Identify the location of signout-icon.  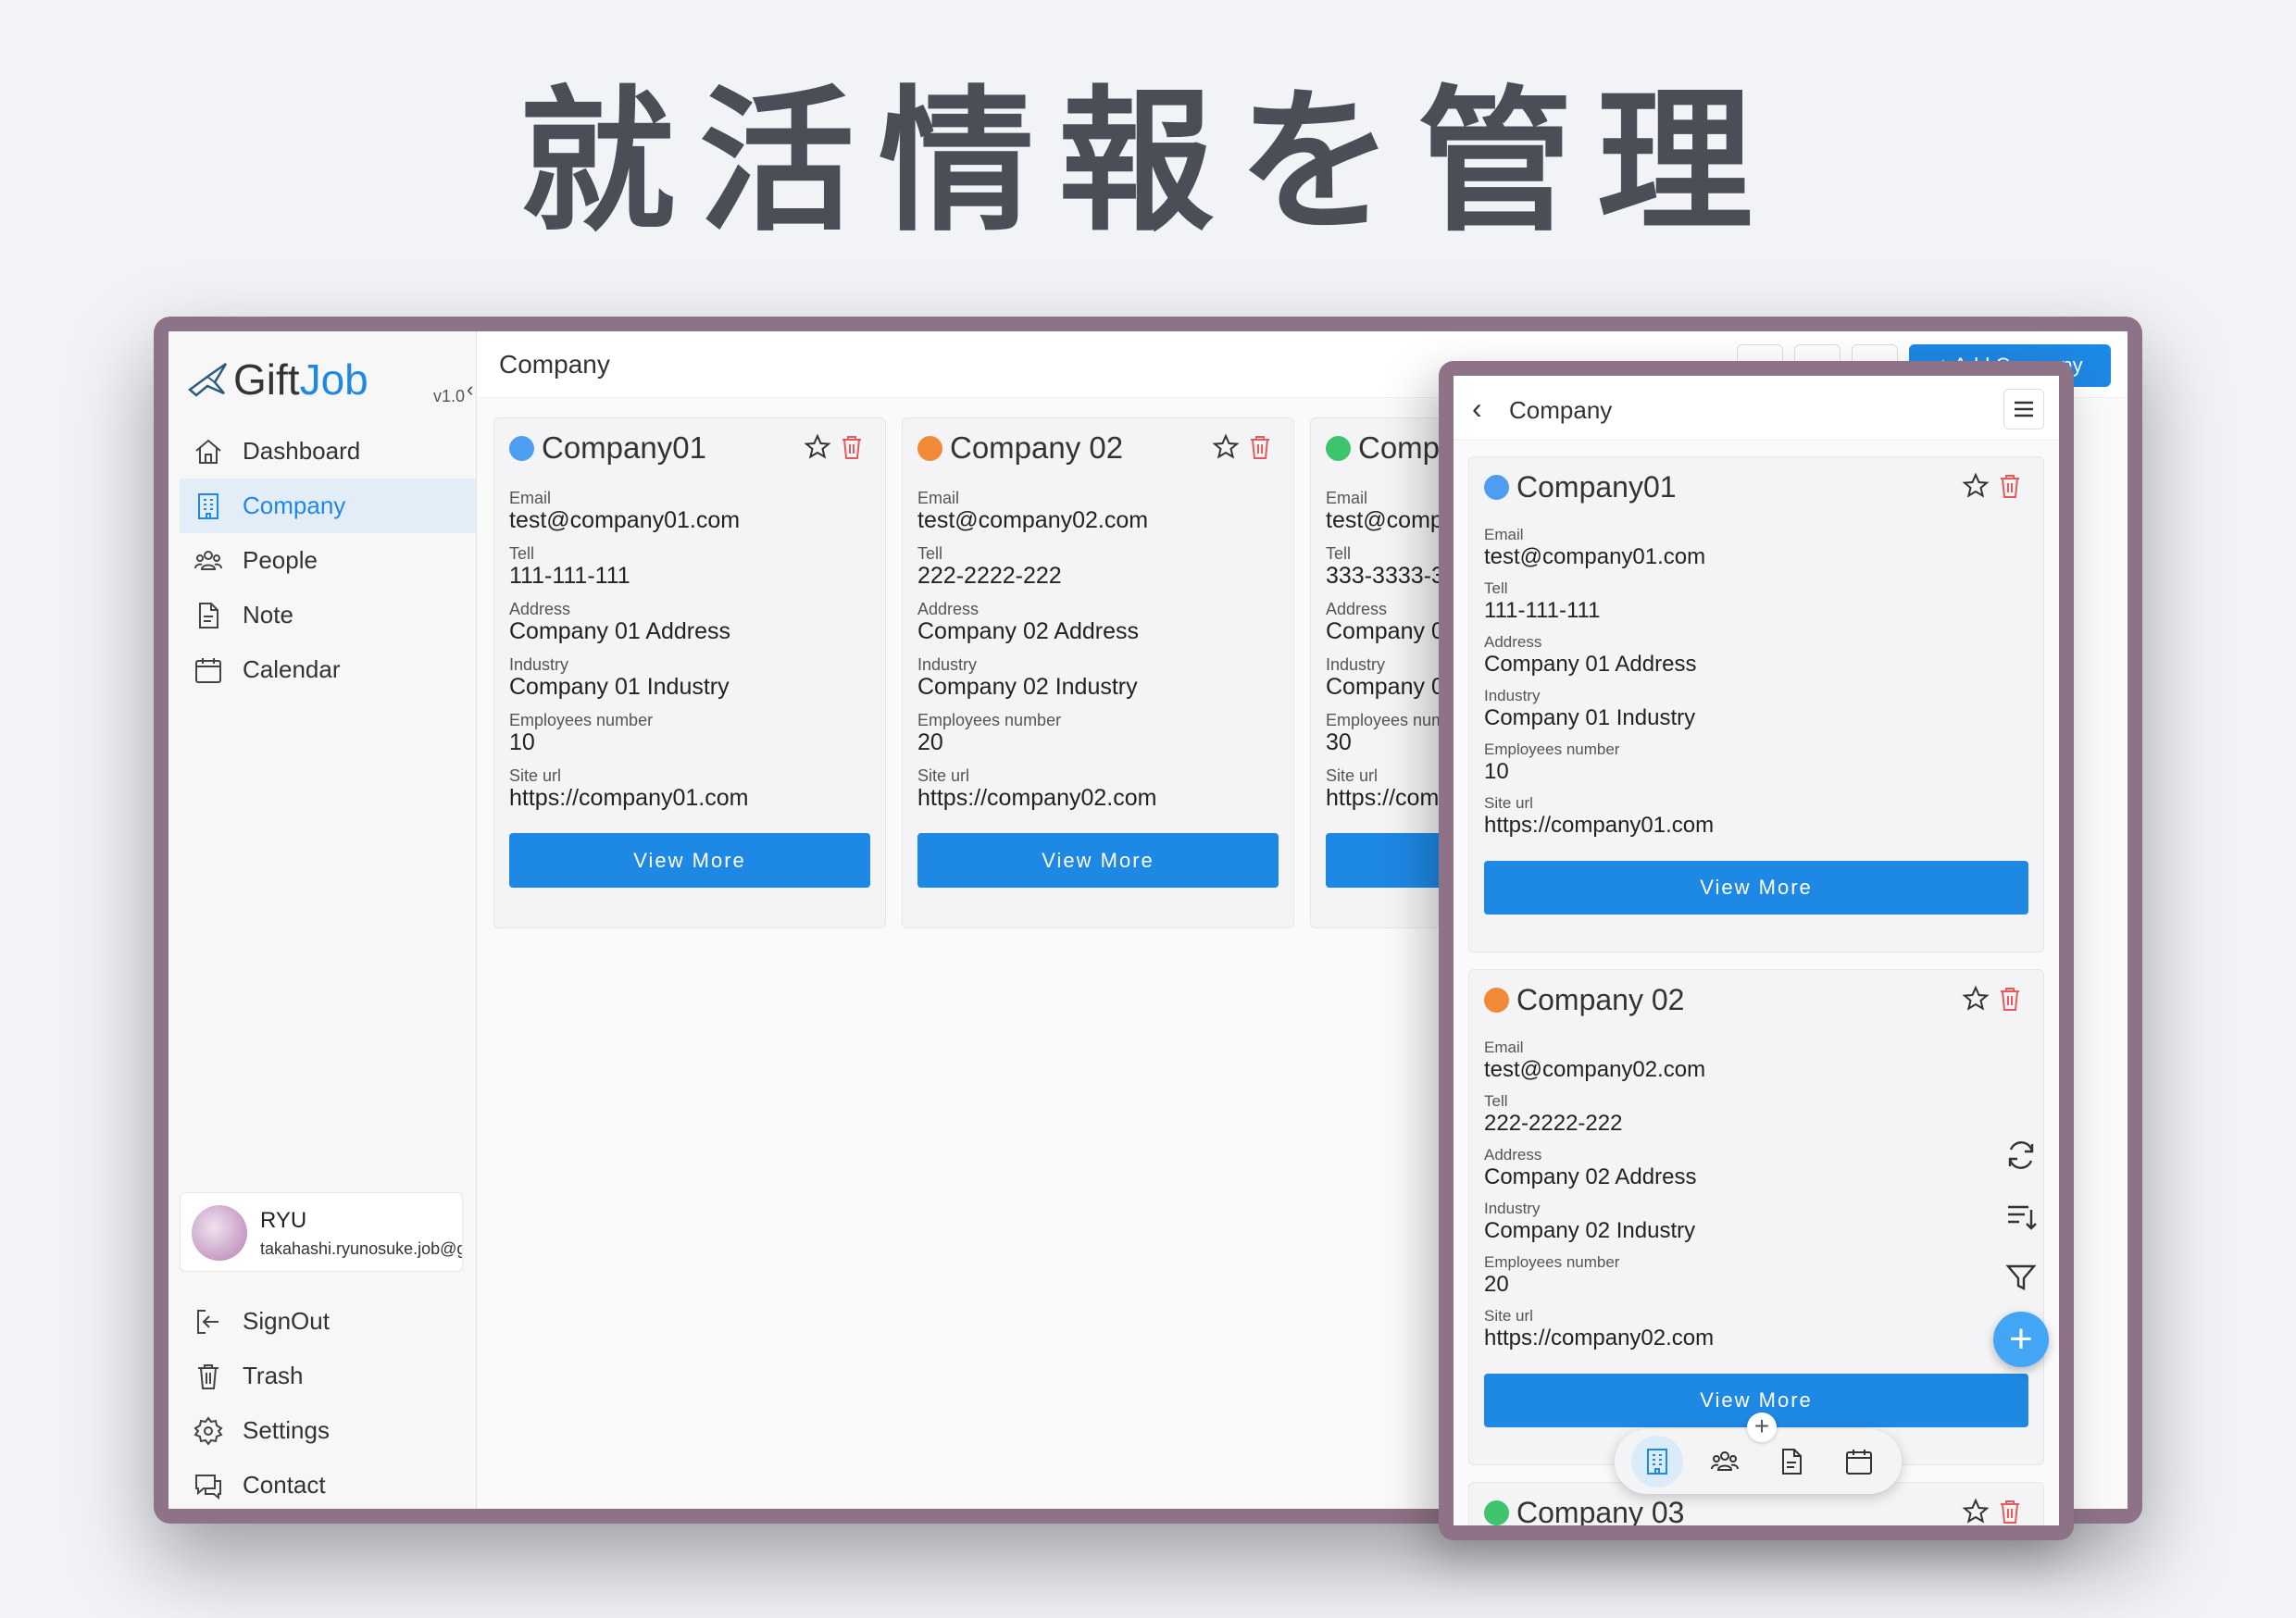
(207, 1321).